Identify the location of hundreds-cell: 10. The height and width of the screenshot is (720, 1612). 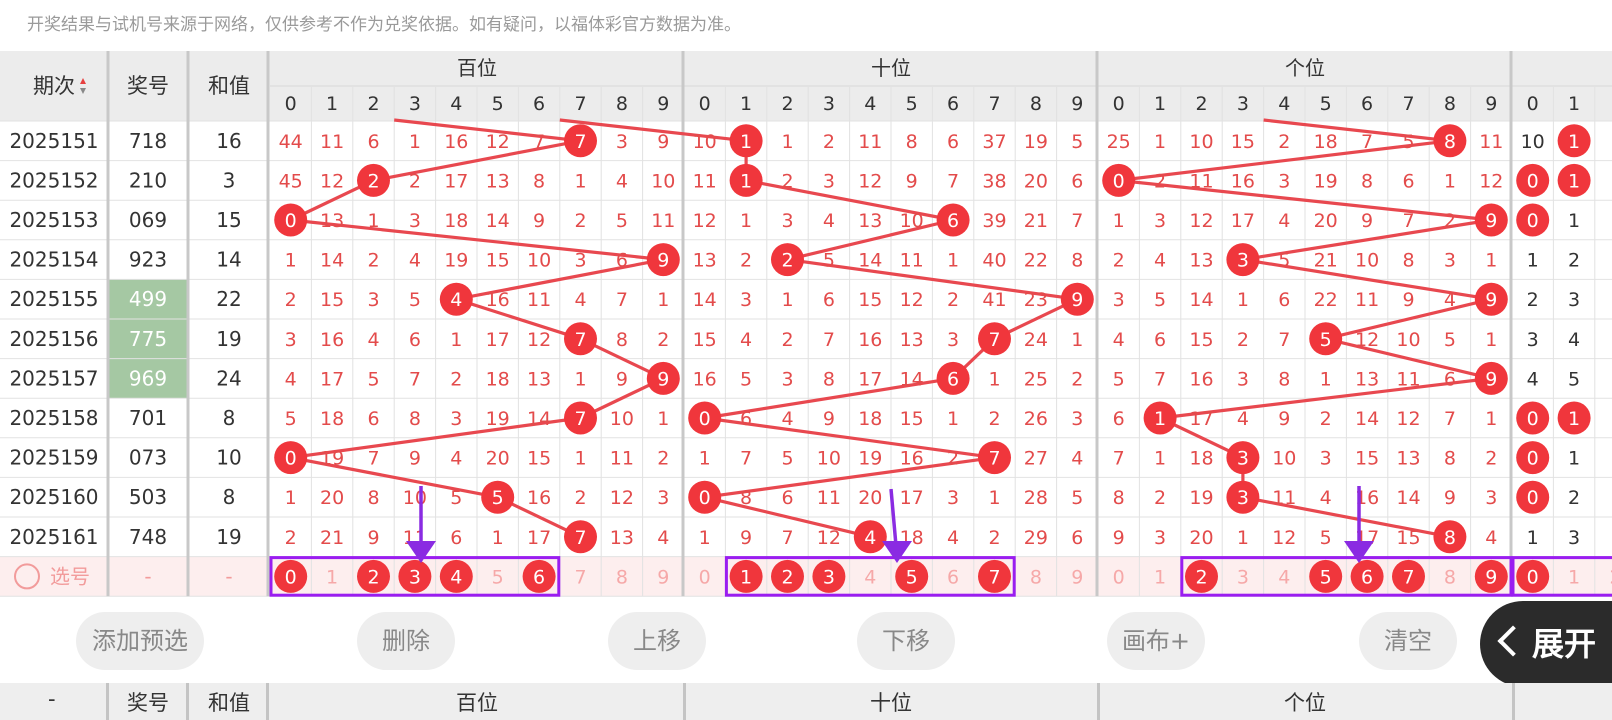
(663, 181).